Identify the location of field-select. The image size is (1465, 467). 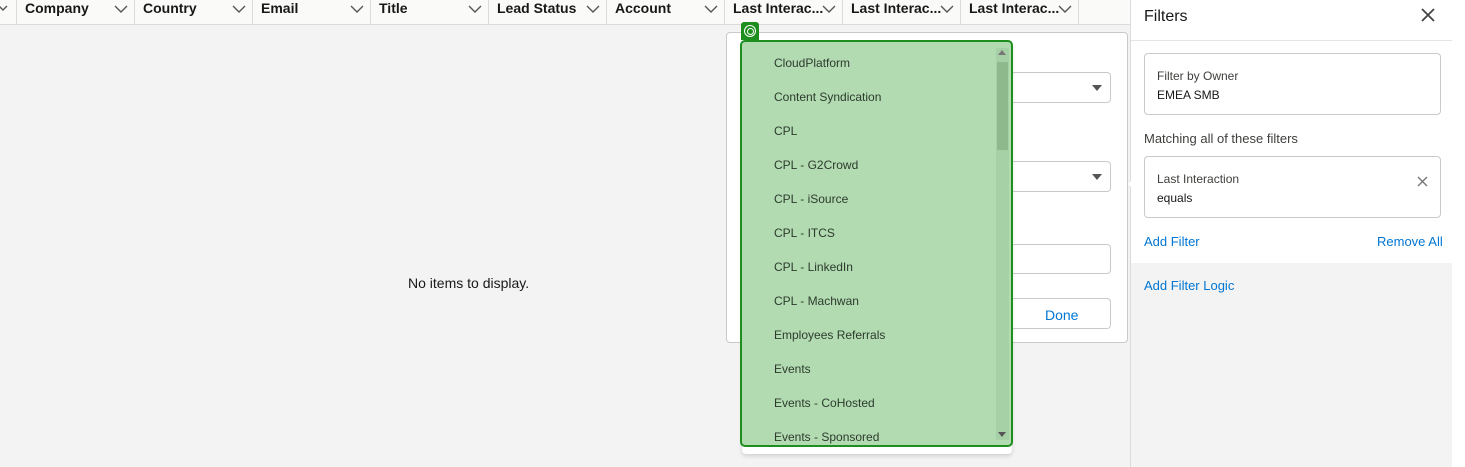
(1061, 87).